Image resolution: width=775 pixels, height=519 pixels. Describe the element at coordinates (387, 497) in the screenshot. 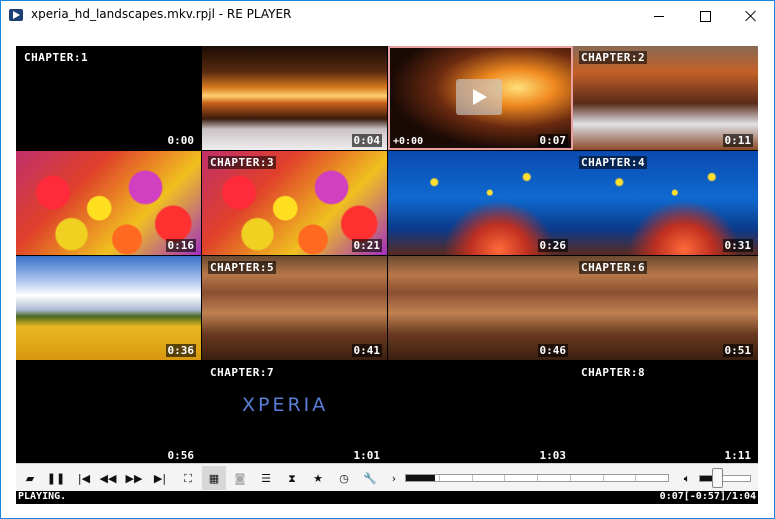

I see `status-bar: PLAYING. 0:07[-0:57]/1:04` at that location.